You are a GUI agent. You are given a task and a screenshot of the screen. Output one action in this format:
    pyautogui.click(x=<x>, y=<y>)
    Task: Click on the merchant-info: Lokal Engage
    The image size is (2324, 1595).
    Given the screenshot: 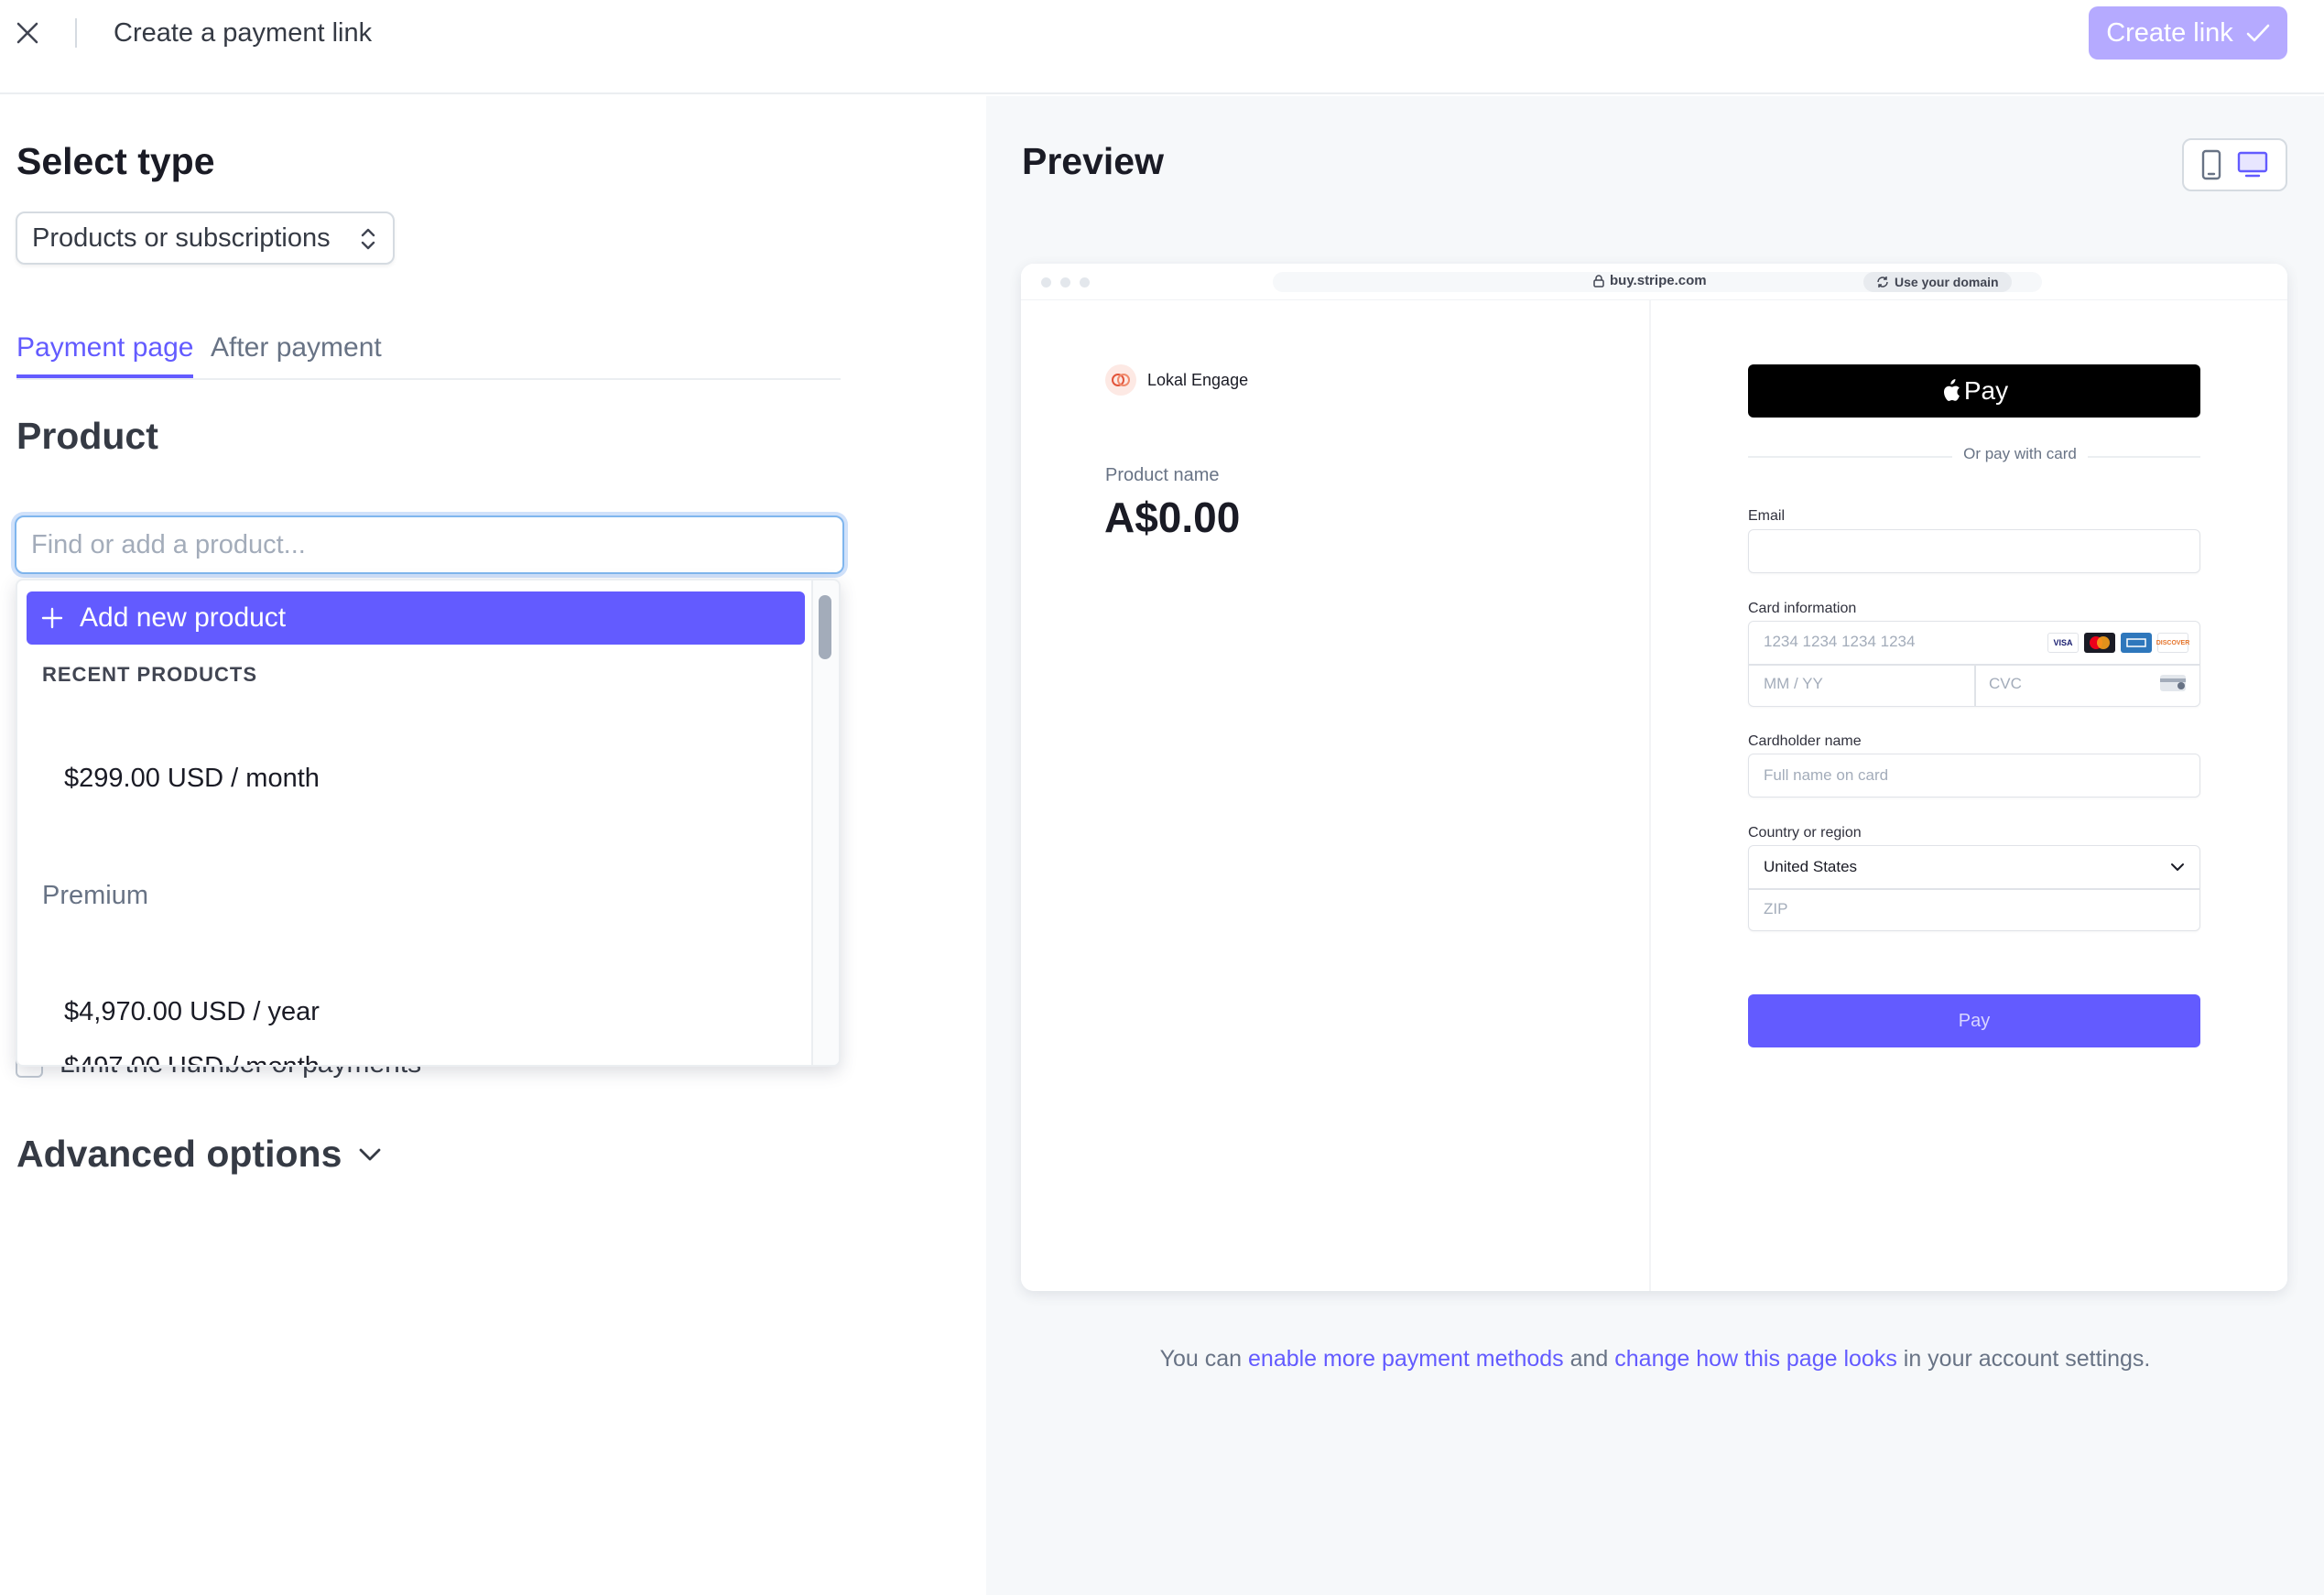 What is the action you would take?
    pyautogui.click(x=1177, y=380)
    